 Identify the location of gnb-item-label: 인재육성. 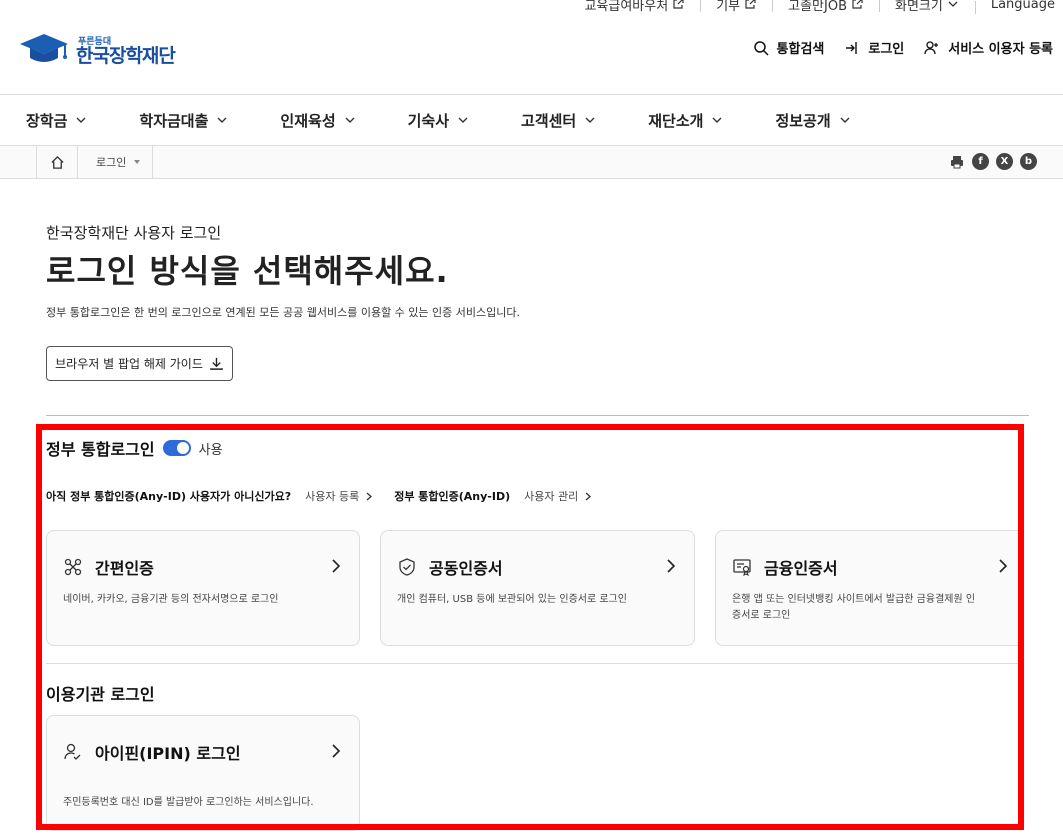
(308, 120).